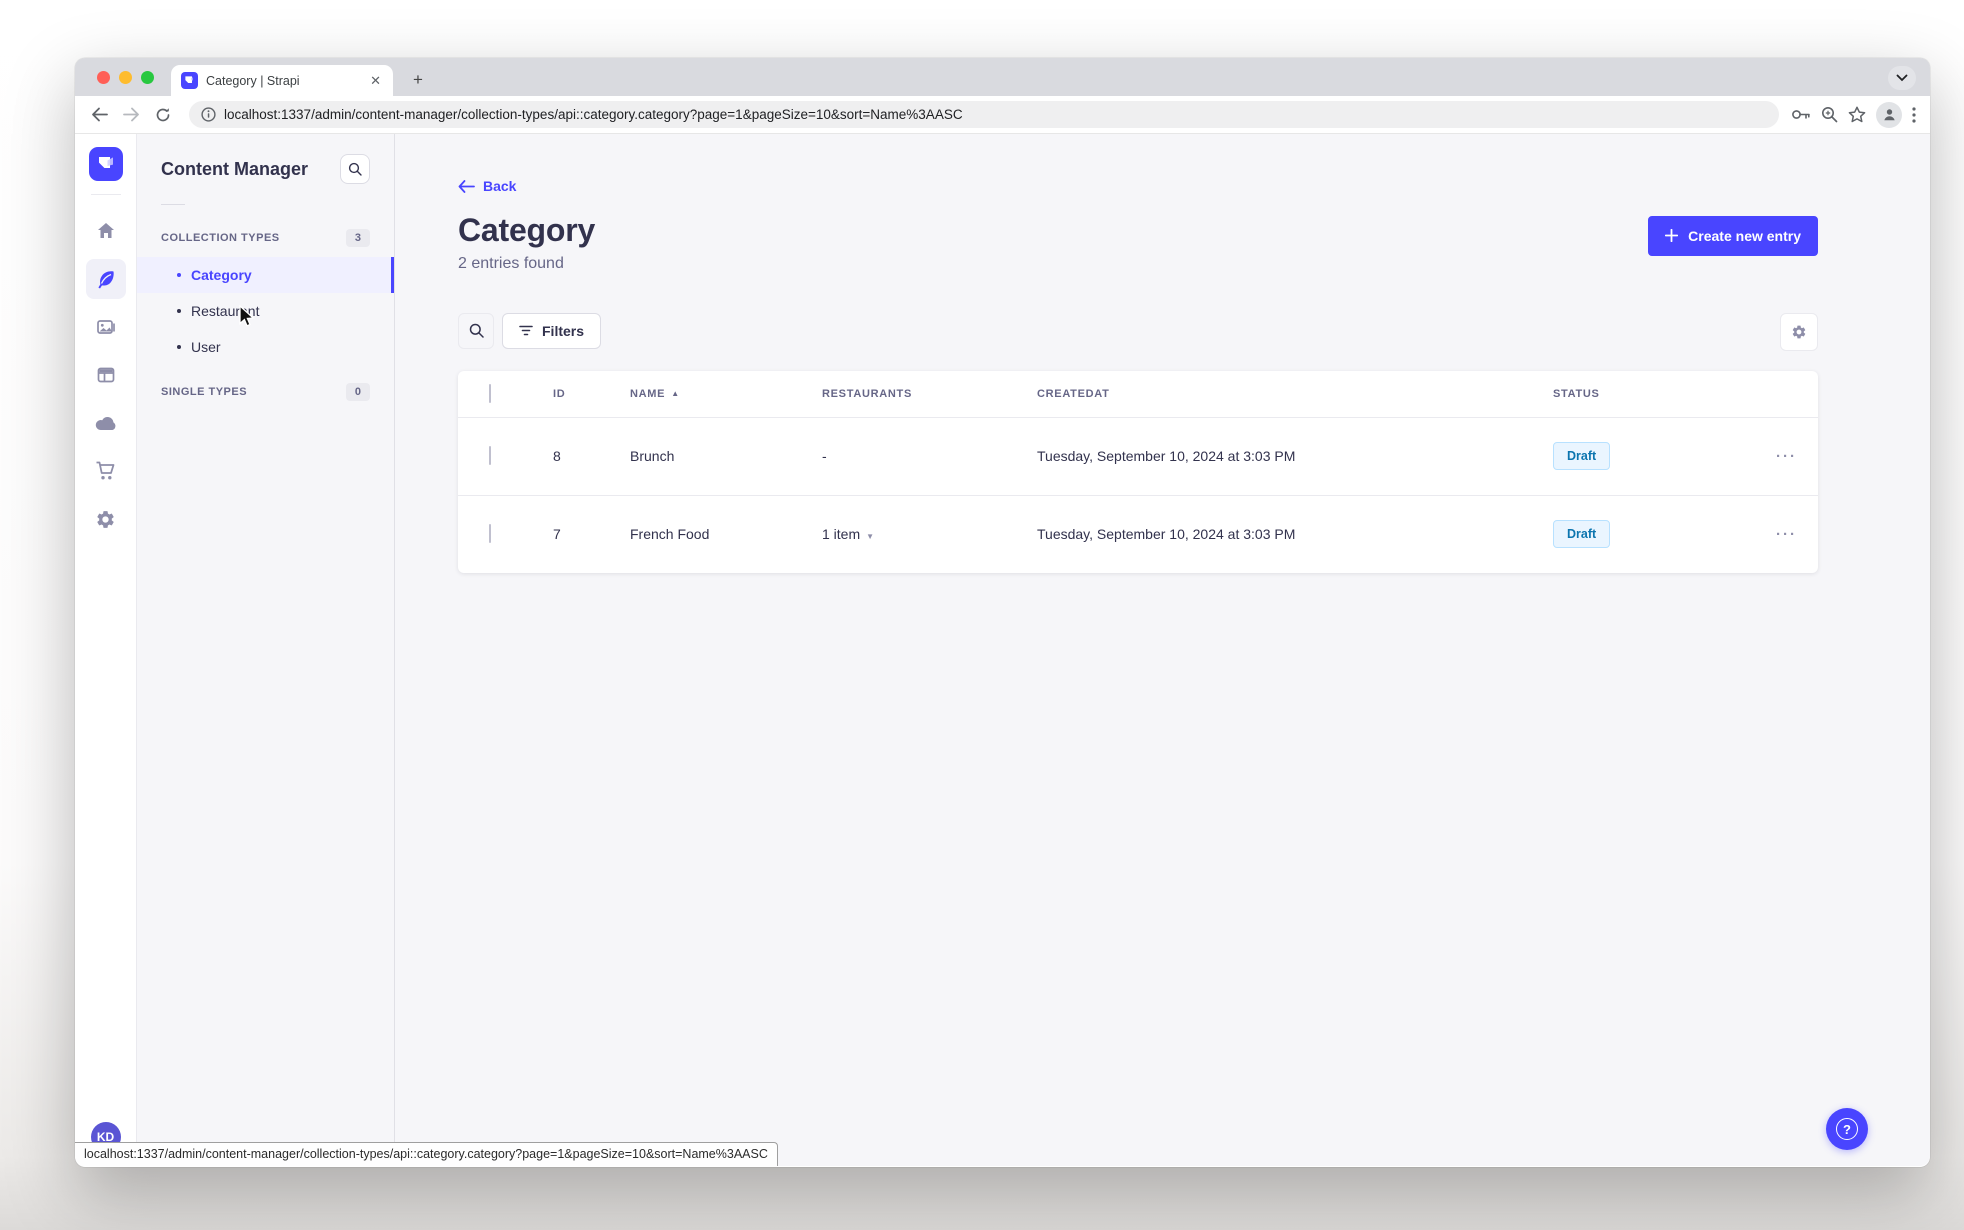 This screenshot has width=1964, height=1230. Describe the element at coordinates (1672, 235) in the screenshot. I see `plus-icon` at that location.